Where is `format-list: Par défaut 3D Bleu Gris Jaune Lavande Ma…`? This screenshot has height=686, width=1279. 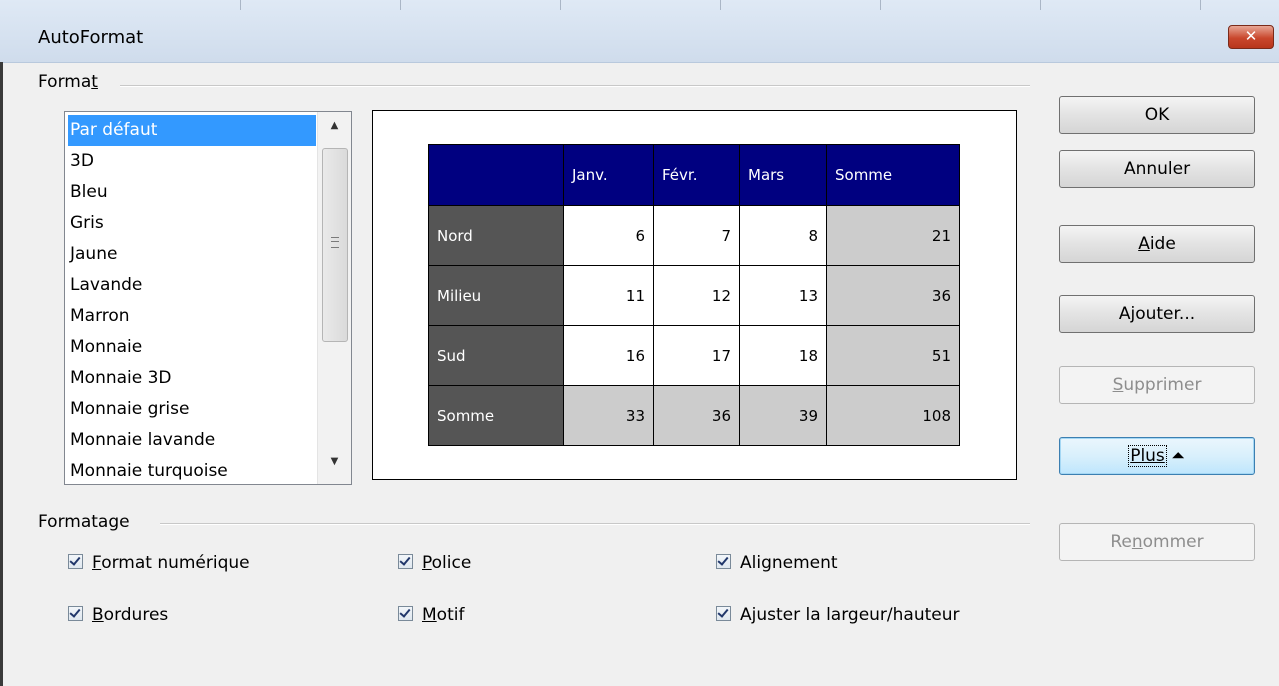 format-list: Par défaut 3D Bleu Gris Jaune Lavande Ma… is located at coordinates (208, 298).